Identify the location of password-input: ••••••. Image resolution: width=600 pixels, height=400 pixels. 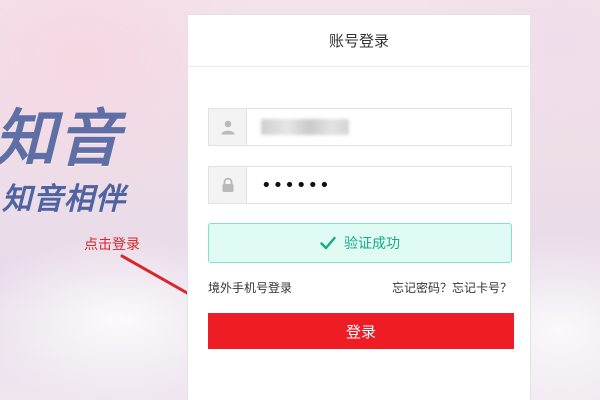
(379, 185).